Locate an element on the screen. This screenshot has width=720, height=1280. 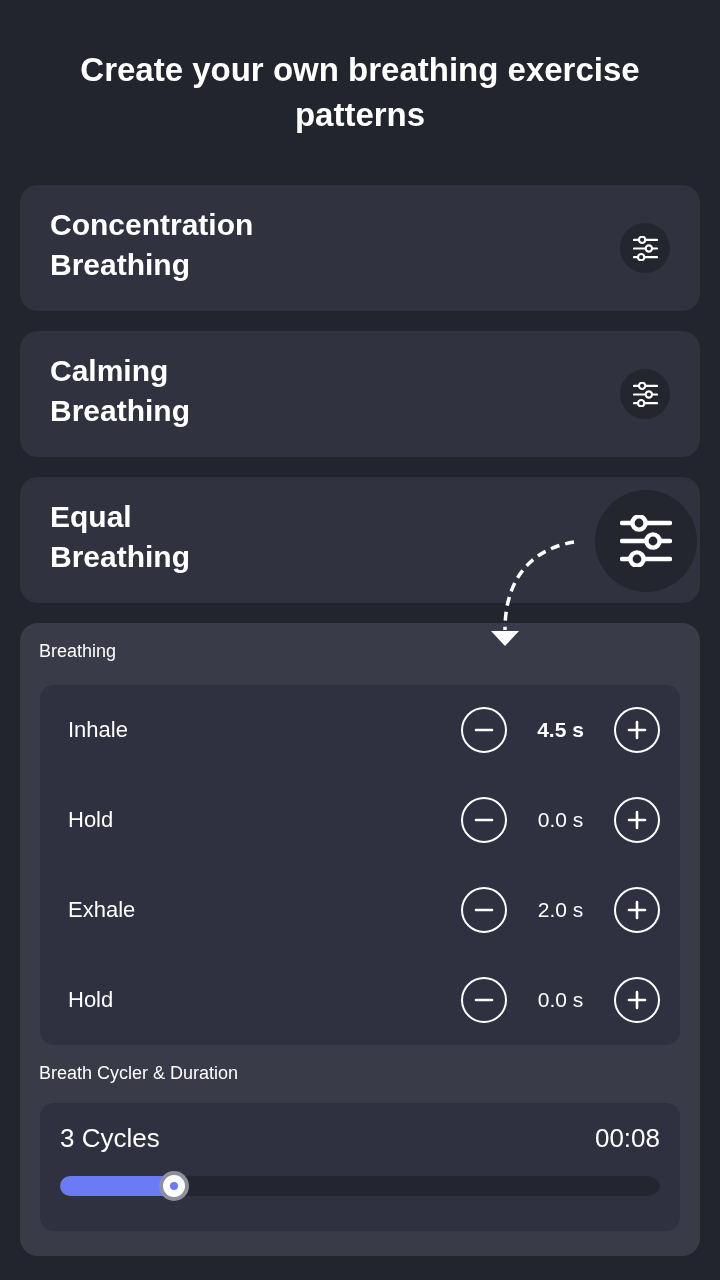
section-label: Breathing is located at coordinates (78, 651).